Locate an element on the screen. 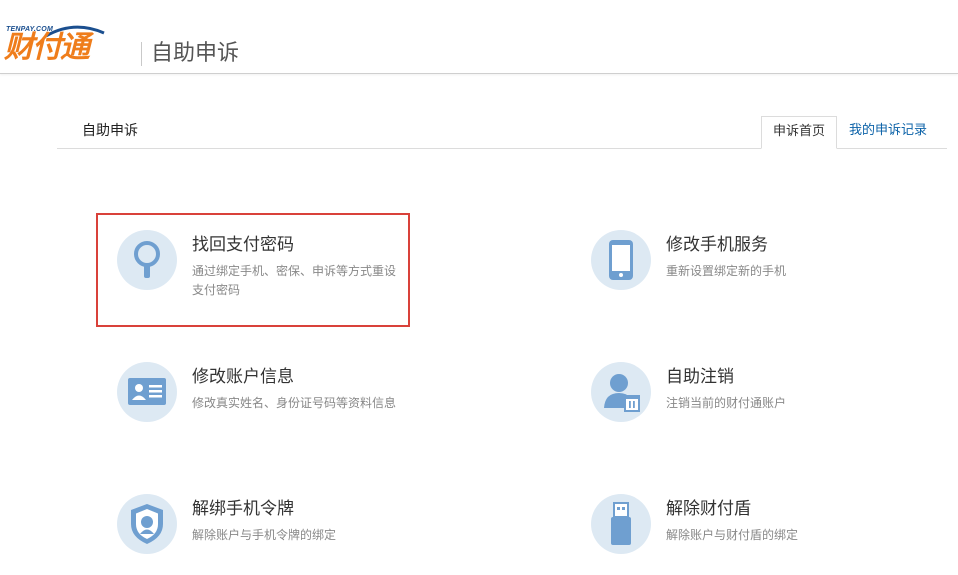  service-desc: 注销当前的财付通账户 is located at coordinates (726, 403).